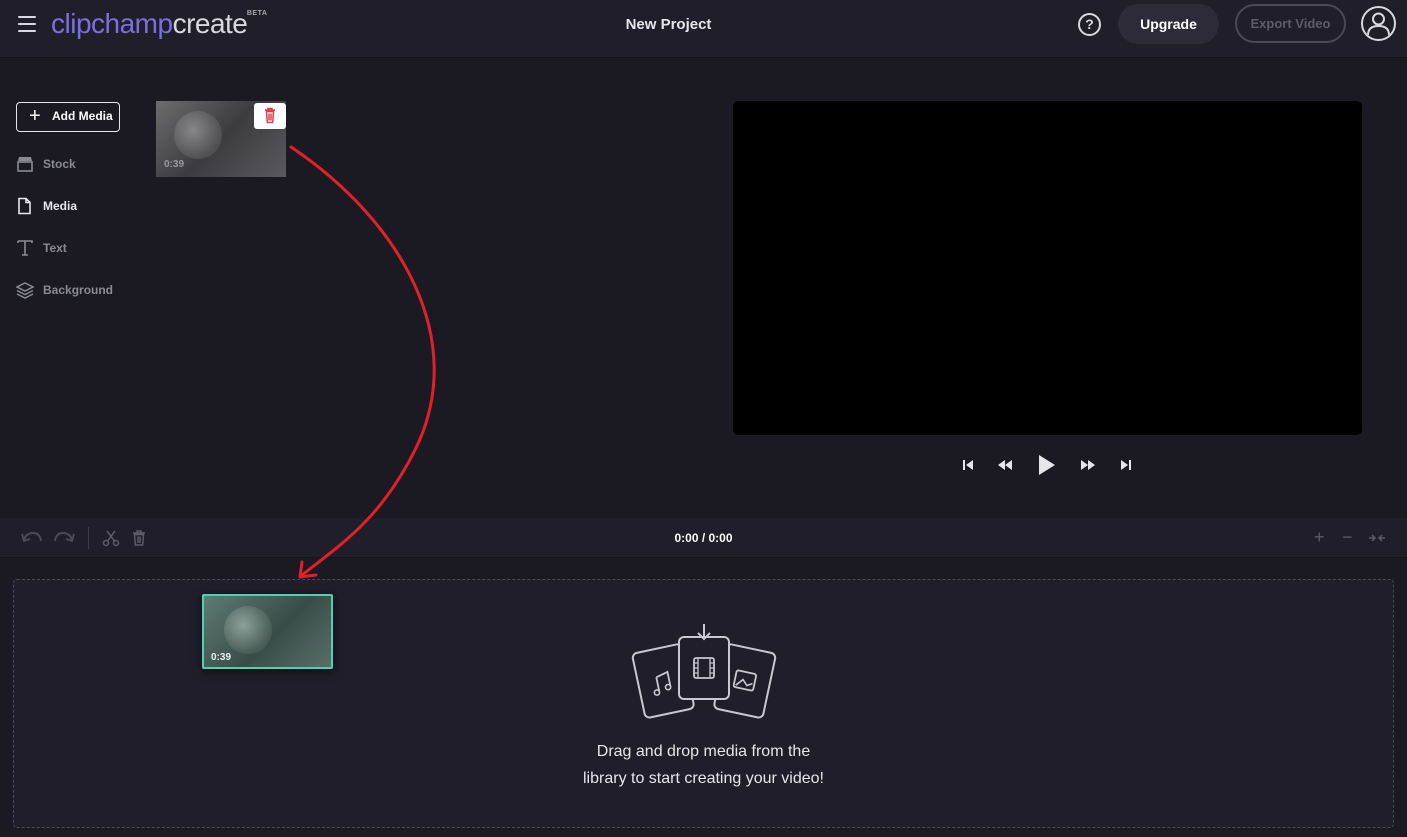  What do you see at coordinates (703, 778) in the screenshot?
I see `drop-hint-line: library to start creating your video!` at bounding box center [703, 778].